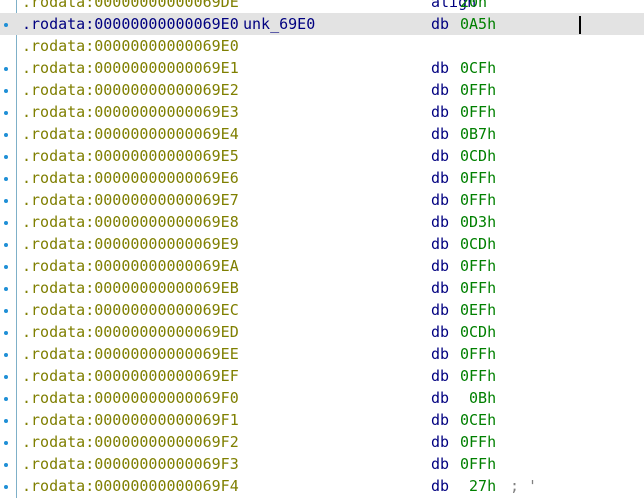  I want to click on listing-row: .rodata:00000000000069EE db 0FFh, so click(322, 354).